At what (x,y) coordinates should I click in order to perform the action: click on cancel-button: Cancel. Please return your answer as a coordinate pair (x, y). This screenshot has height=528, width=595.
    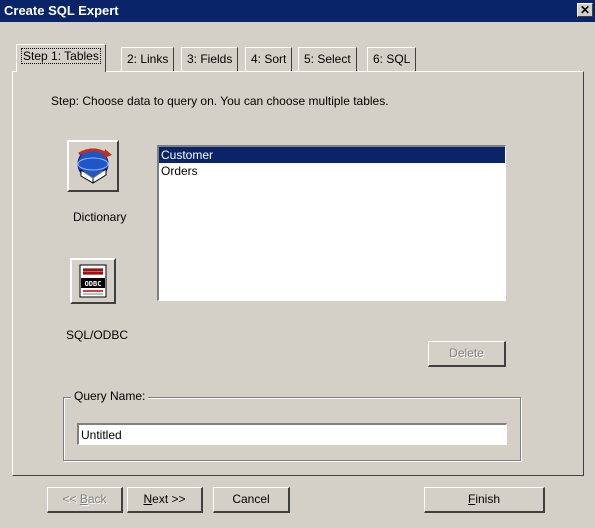
    Looking at the image, I should click on (251, 500).